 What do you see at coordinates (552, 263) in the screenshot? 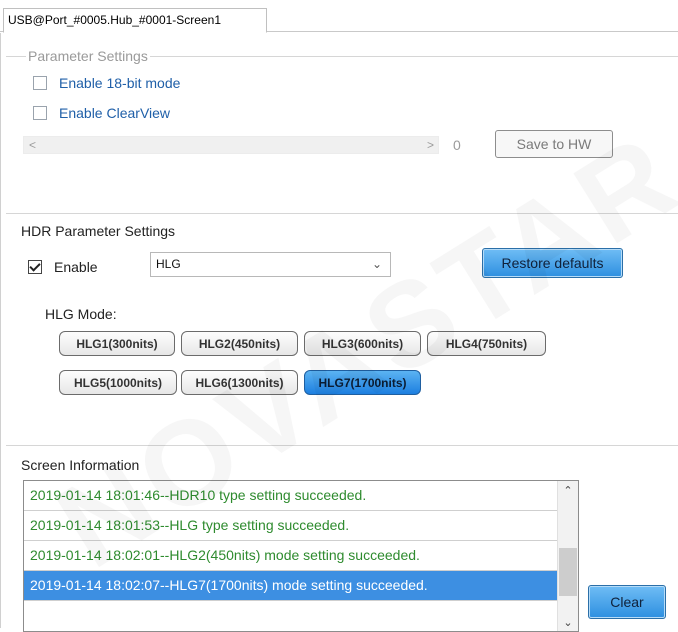
I see `restore-defaults-button: Restore defaults` at bounding box center [552, 263].